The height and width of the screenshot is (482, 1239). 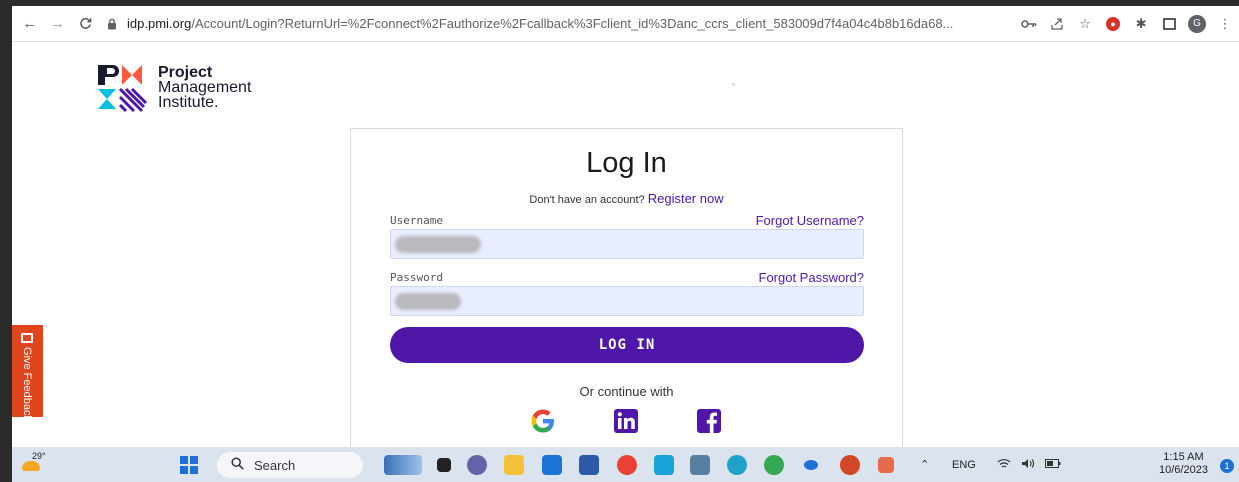 What do you see at coordinates (188, 102) in the screenshot?
I see `logo-line-3: Institute.` at bounding box center [188, 102].